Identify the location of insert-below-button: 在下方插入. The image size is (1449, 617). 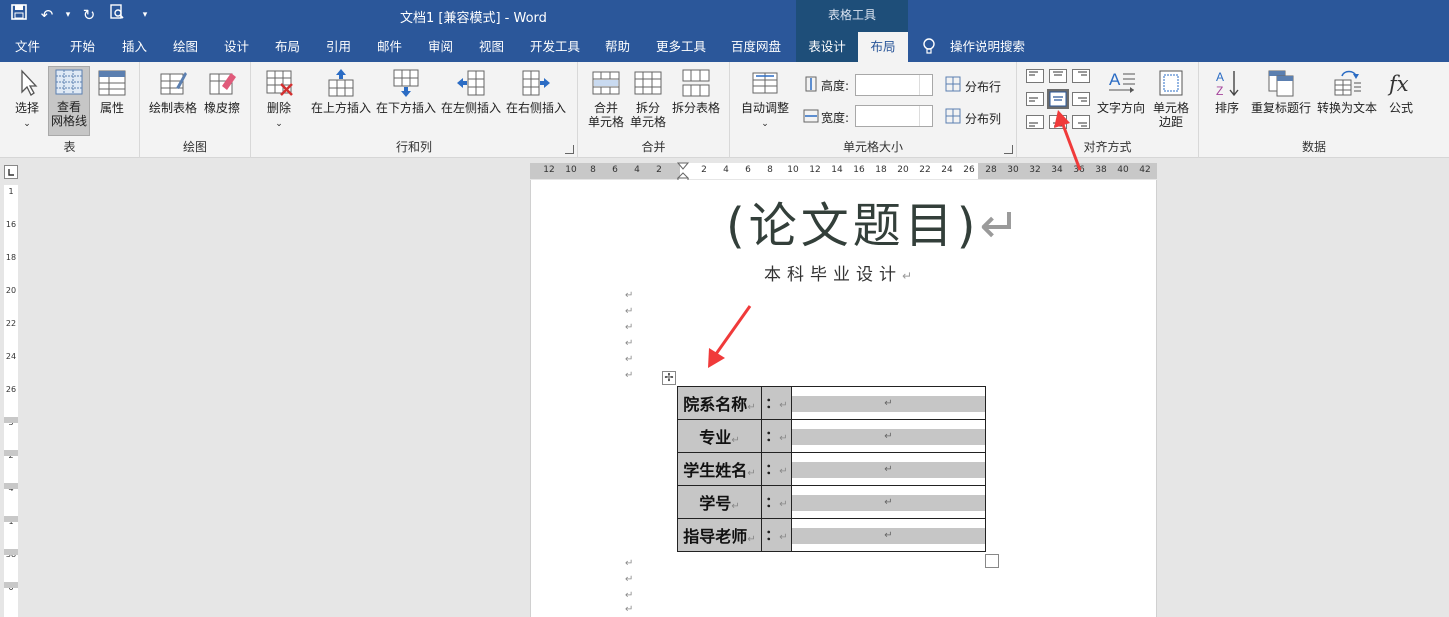
(406, 91).